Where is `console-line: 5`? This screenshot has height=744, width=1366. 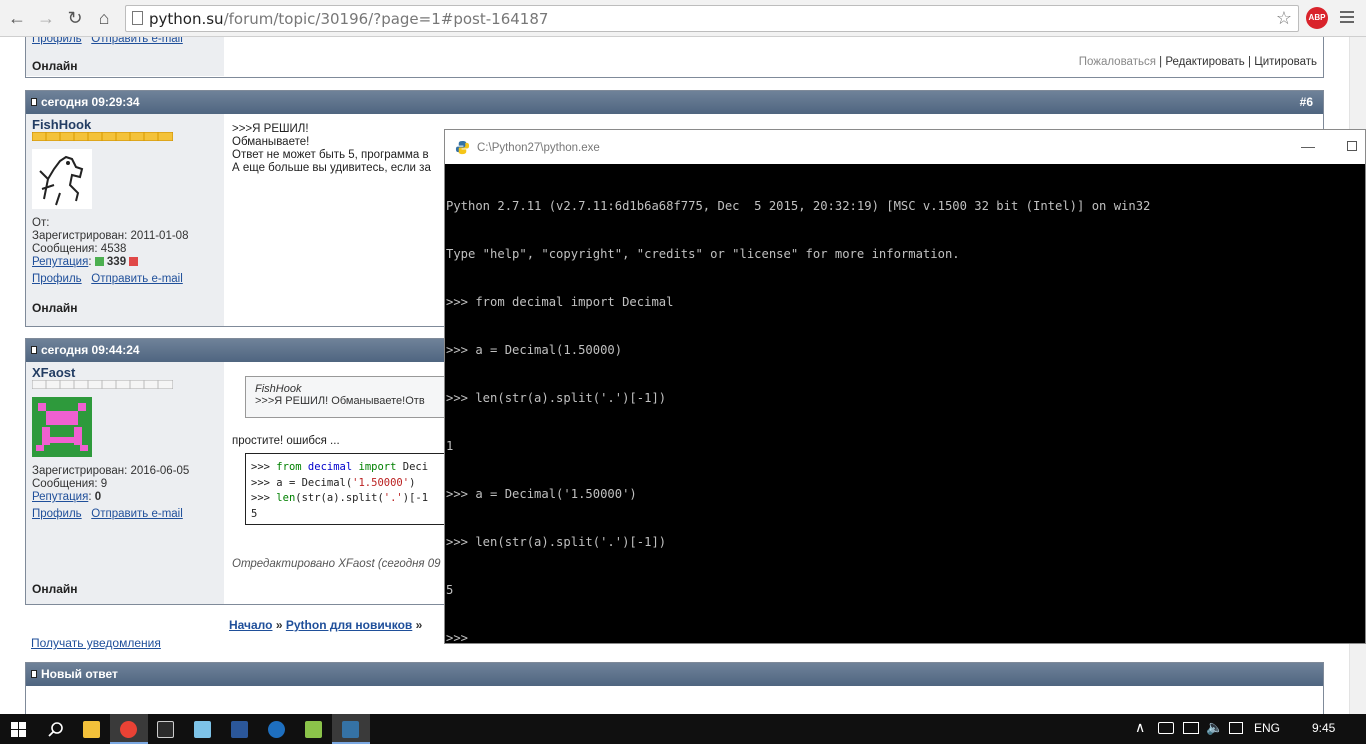 console-line: 5 is located at coordinates (450, 590).